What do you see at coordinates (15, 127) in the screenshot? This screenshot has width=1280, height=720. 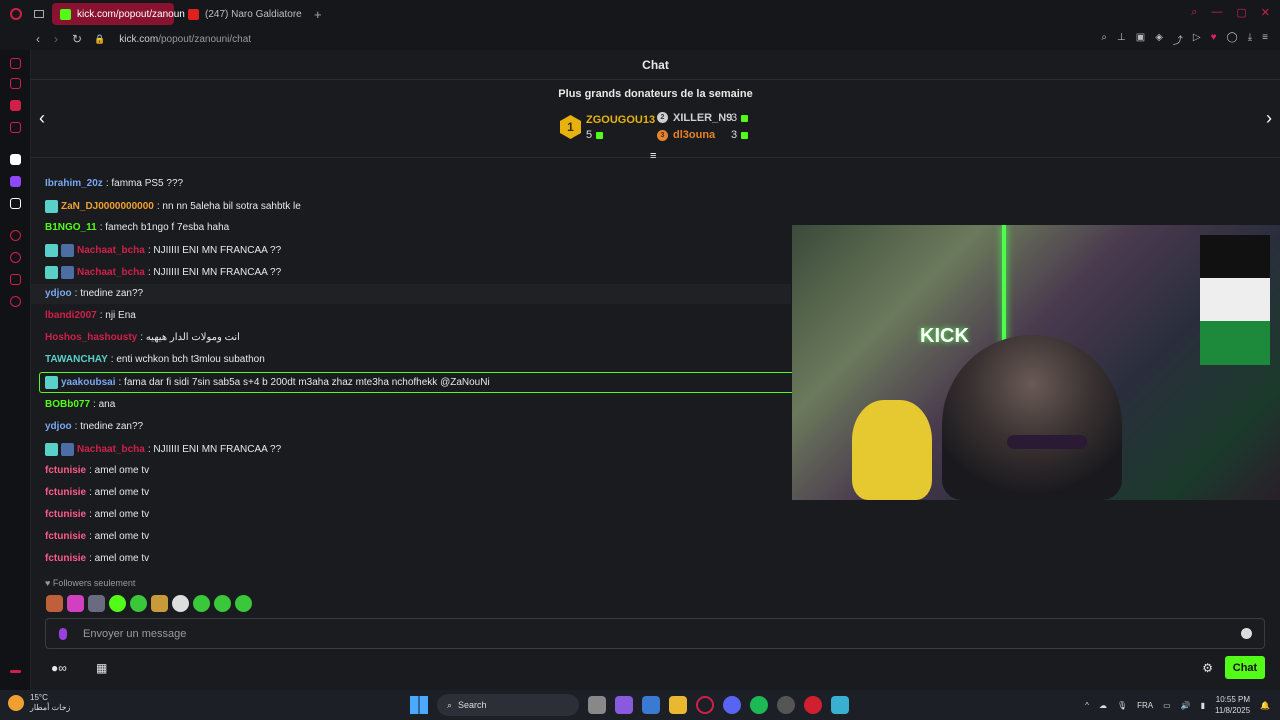 I see `player-icon` at bounding box center [15, 127].